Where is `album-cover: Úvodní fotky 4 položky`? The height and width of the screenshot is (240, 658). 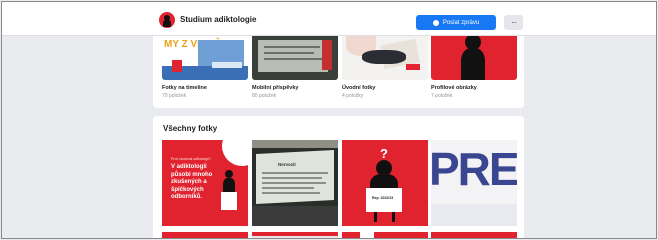 album-cover: Úvodní fotky 4 položky is located at coordinates (385, 67).